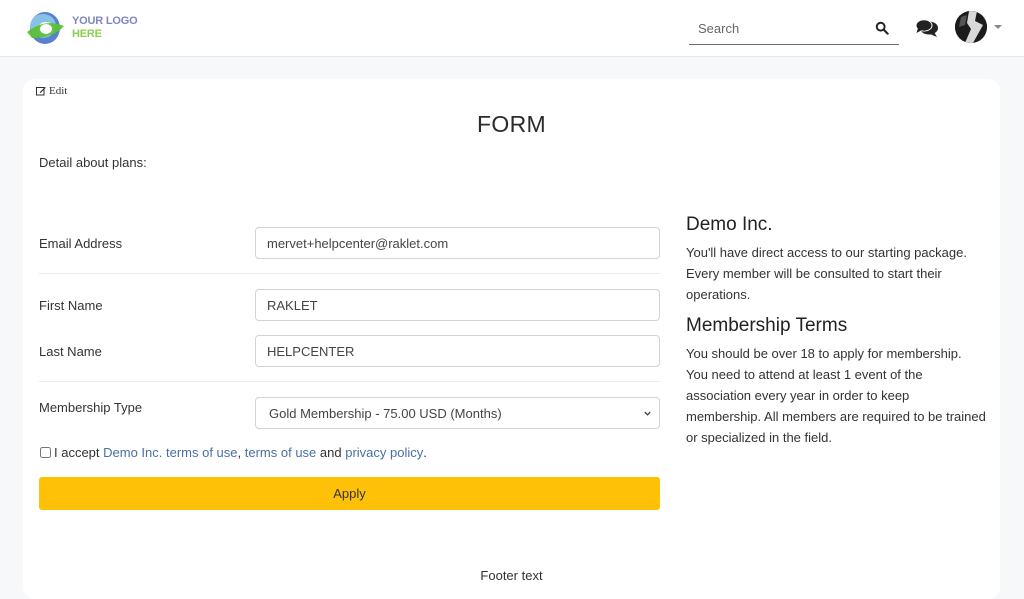  Describe the element at coordinates (457, 305) in the screenshot. I see `first-name-field` at that location.